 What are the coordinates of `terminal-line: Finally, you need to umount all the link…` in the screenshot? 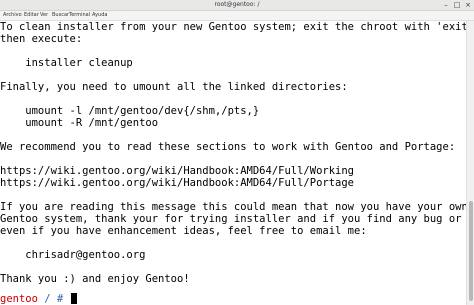 It's located at (174, 87).